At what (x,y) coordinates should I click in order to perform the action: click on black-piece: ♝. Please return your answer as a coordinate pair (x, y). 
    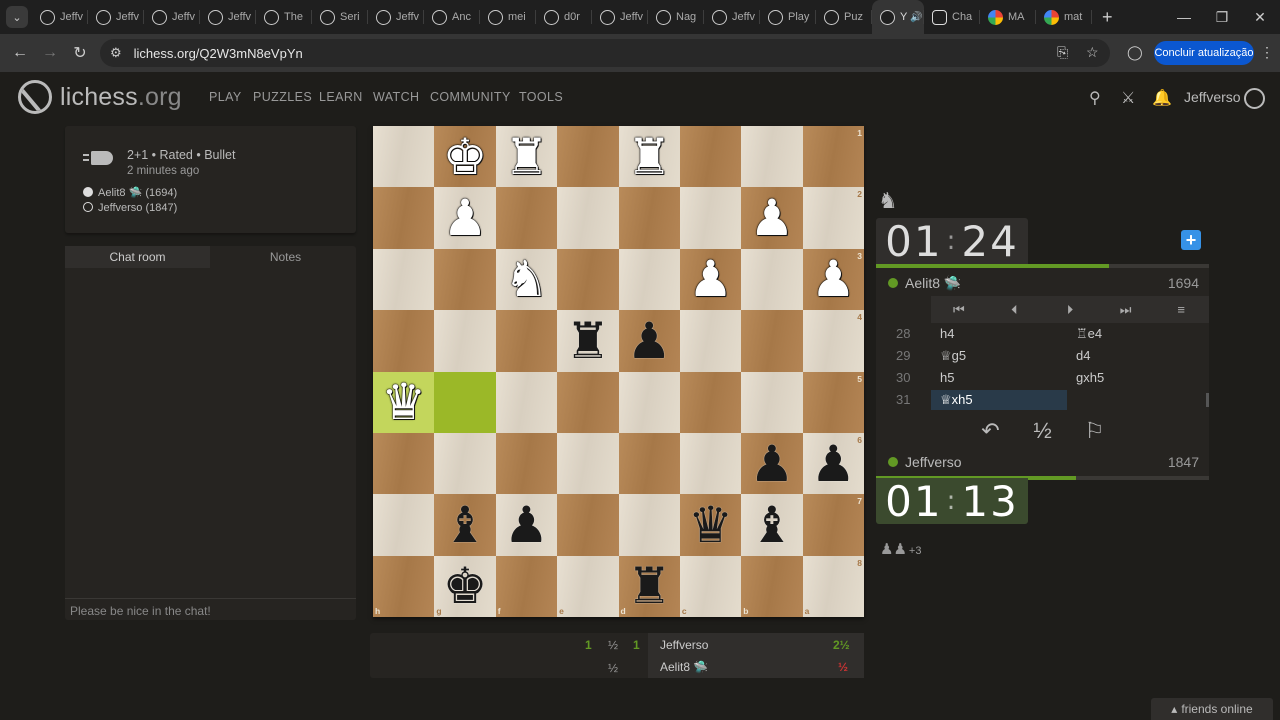
    Looking at the image, I should click on (772, 525).